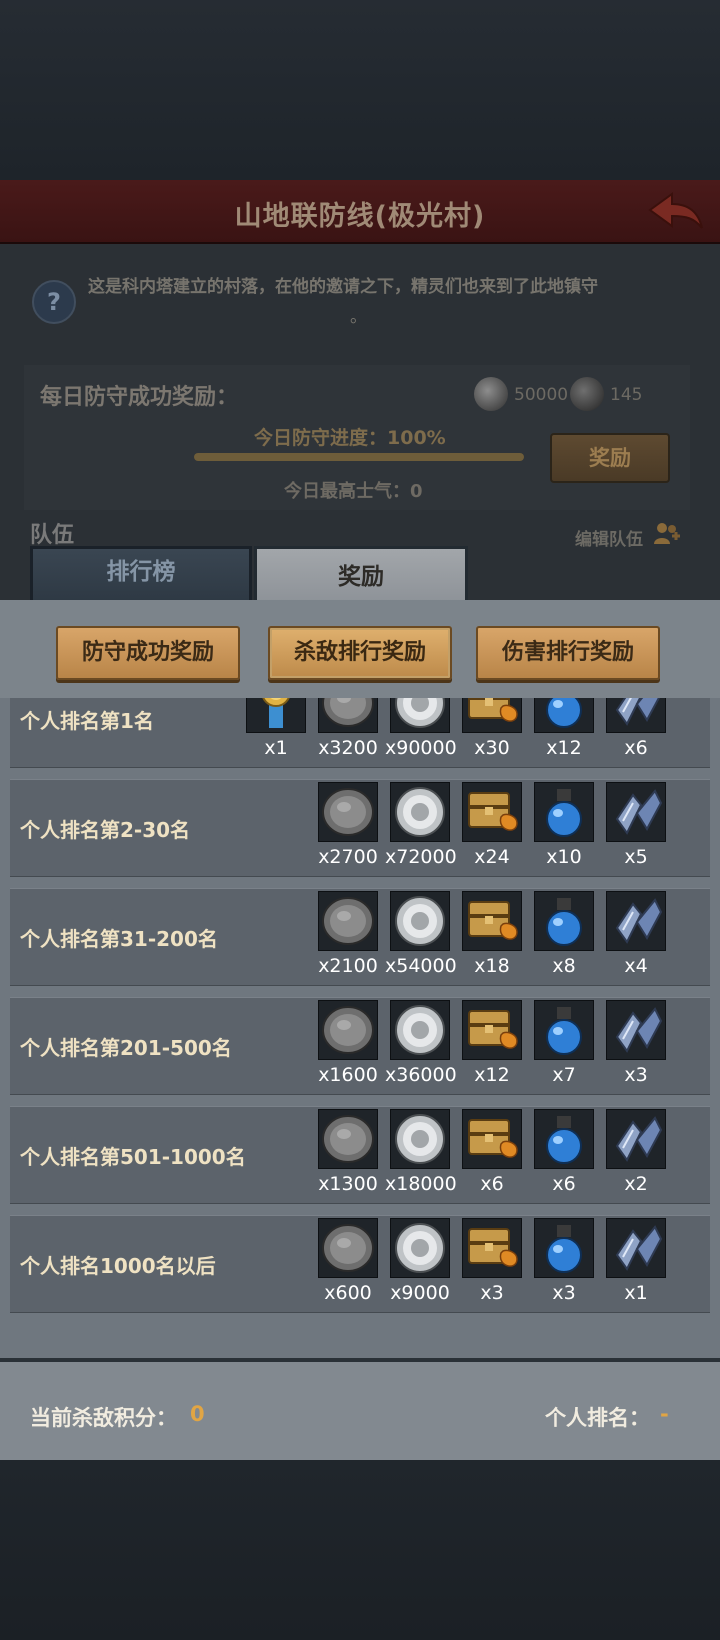 This screenshot has width=720, height=1640. I want to click on back-arrow-icon, so click(676, 211).